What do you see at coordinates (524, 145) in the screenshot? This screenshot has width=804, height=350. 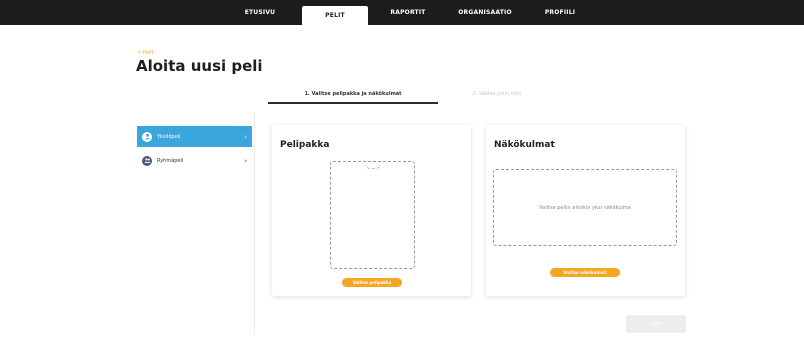 I see `perspectives-card-title: Näkökulmat` at bounding box center [524, 145].